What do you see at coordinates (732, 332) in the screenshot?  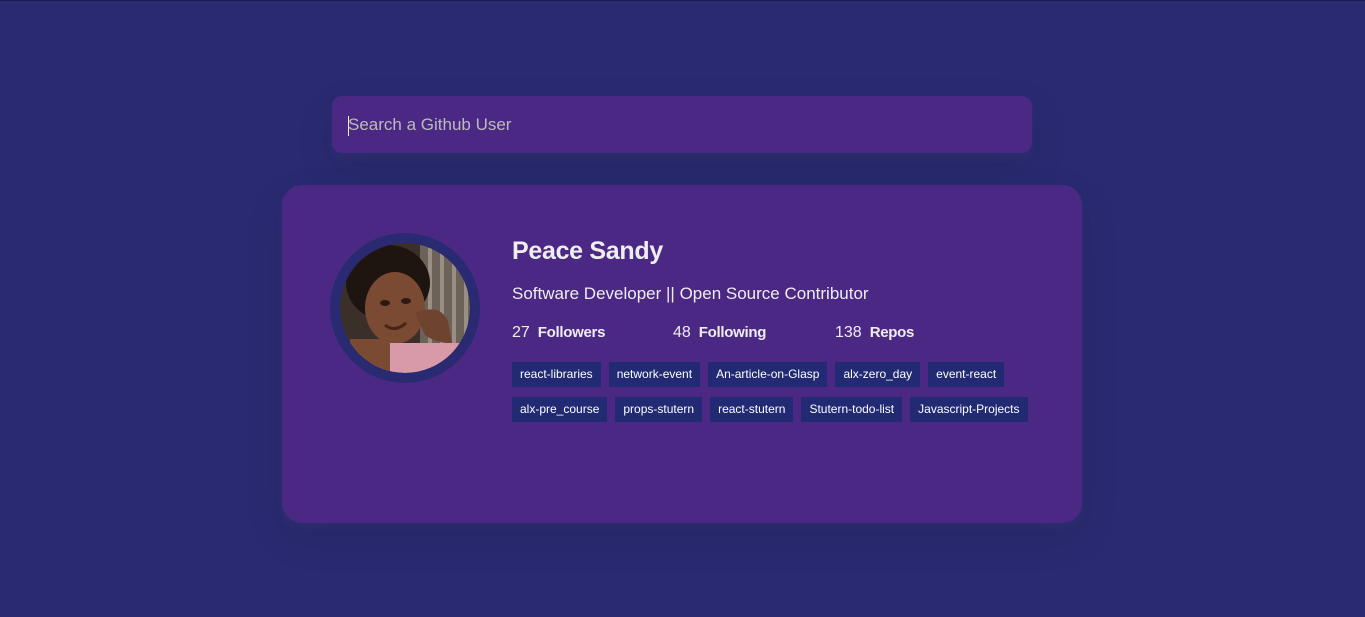 I see `following-label: Following` at bounding box center [732, 332].